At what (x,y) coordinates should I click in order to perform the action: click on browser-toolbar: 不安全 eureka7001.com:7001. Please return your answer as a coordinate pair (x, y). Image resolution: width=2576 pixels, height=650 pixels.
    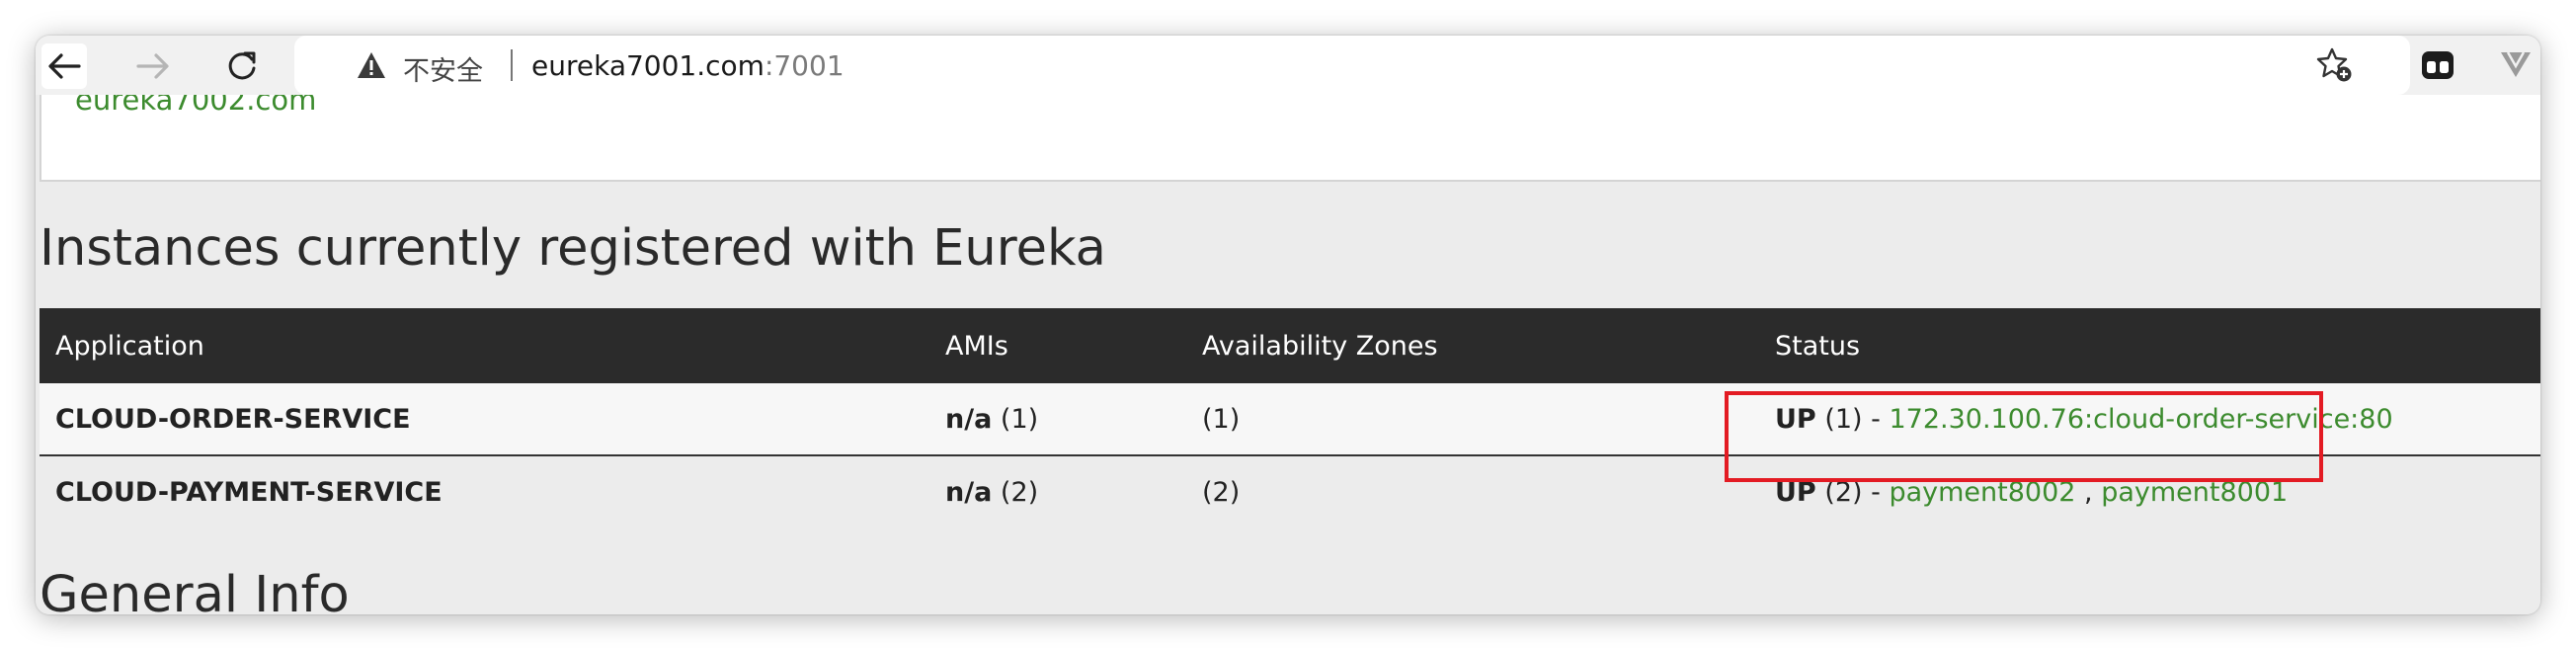
    Looking at the image, I should click on (1288, 65).